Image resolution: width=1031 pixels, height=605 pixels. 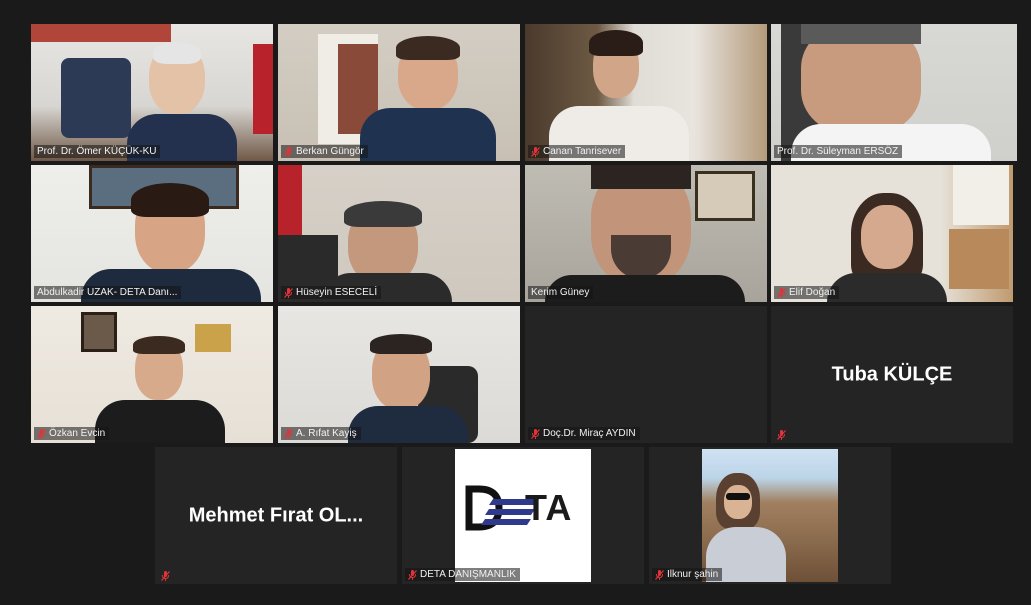 I want to click on video-tile: Tuba KÜLÇE, so click(x=892, y=374).